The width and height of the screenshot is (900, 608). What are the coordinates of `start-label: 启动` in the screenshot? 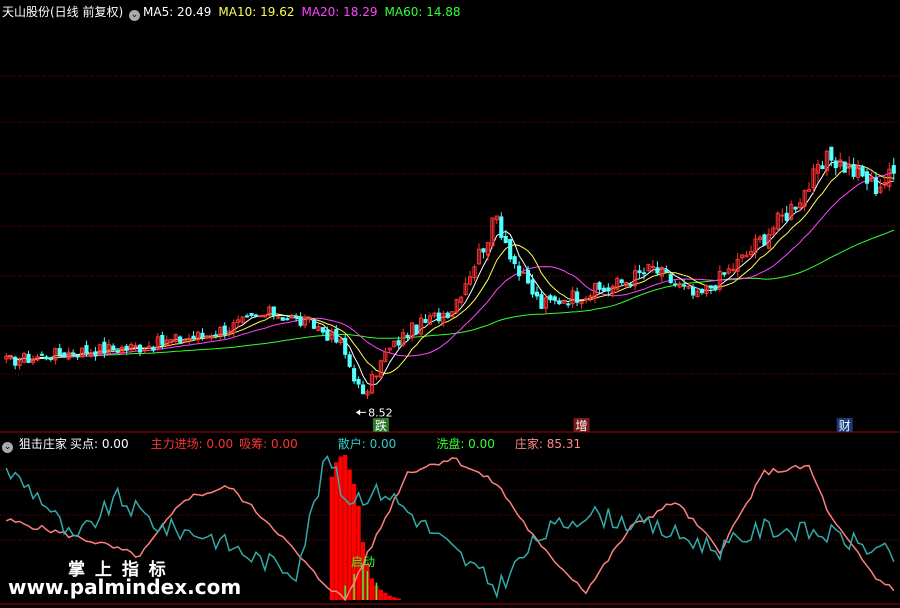 It's located at (363, 562).